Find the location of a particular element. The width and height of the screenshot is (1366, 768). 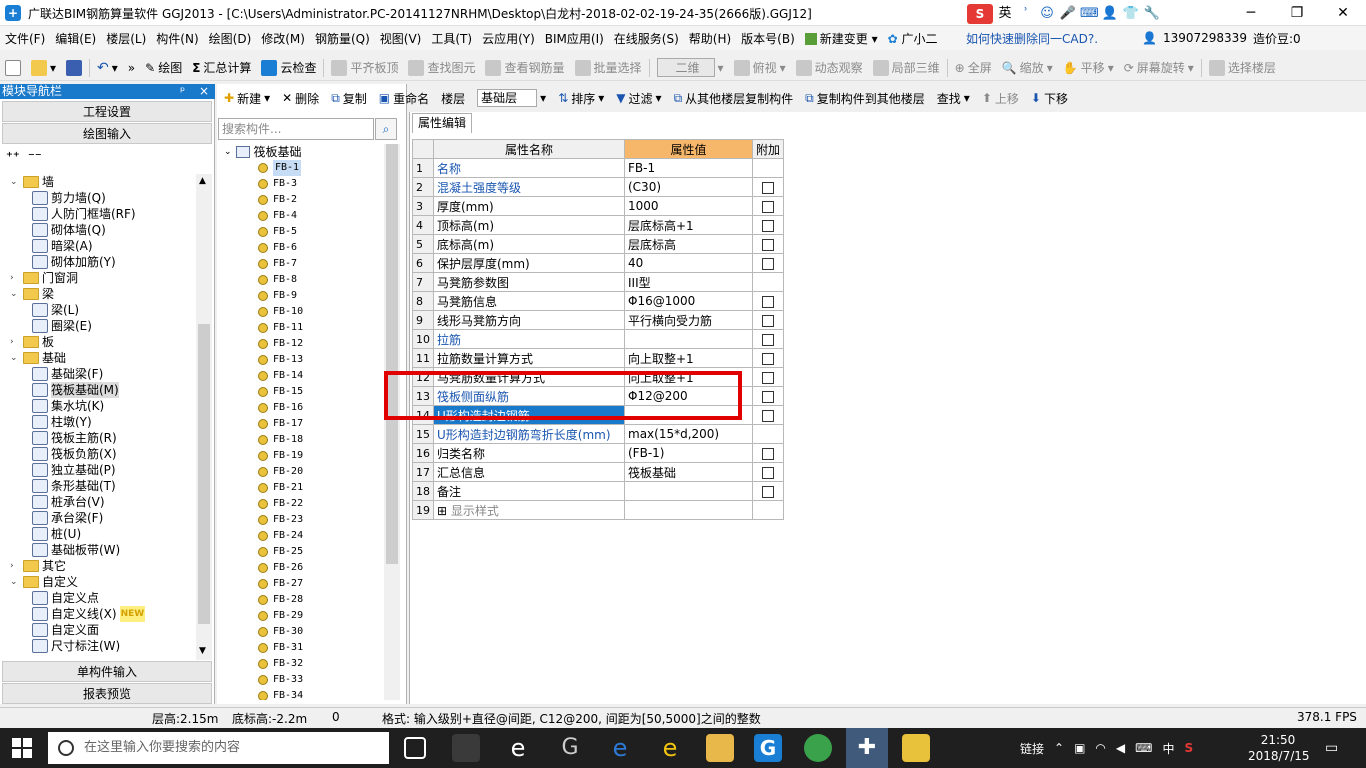

property-row: 8 马凳筋信息 Φ16@1000 is located at coordinates (598, 301).